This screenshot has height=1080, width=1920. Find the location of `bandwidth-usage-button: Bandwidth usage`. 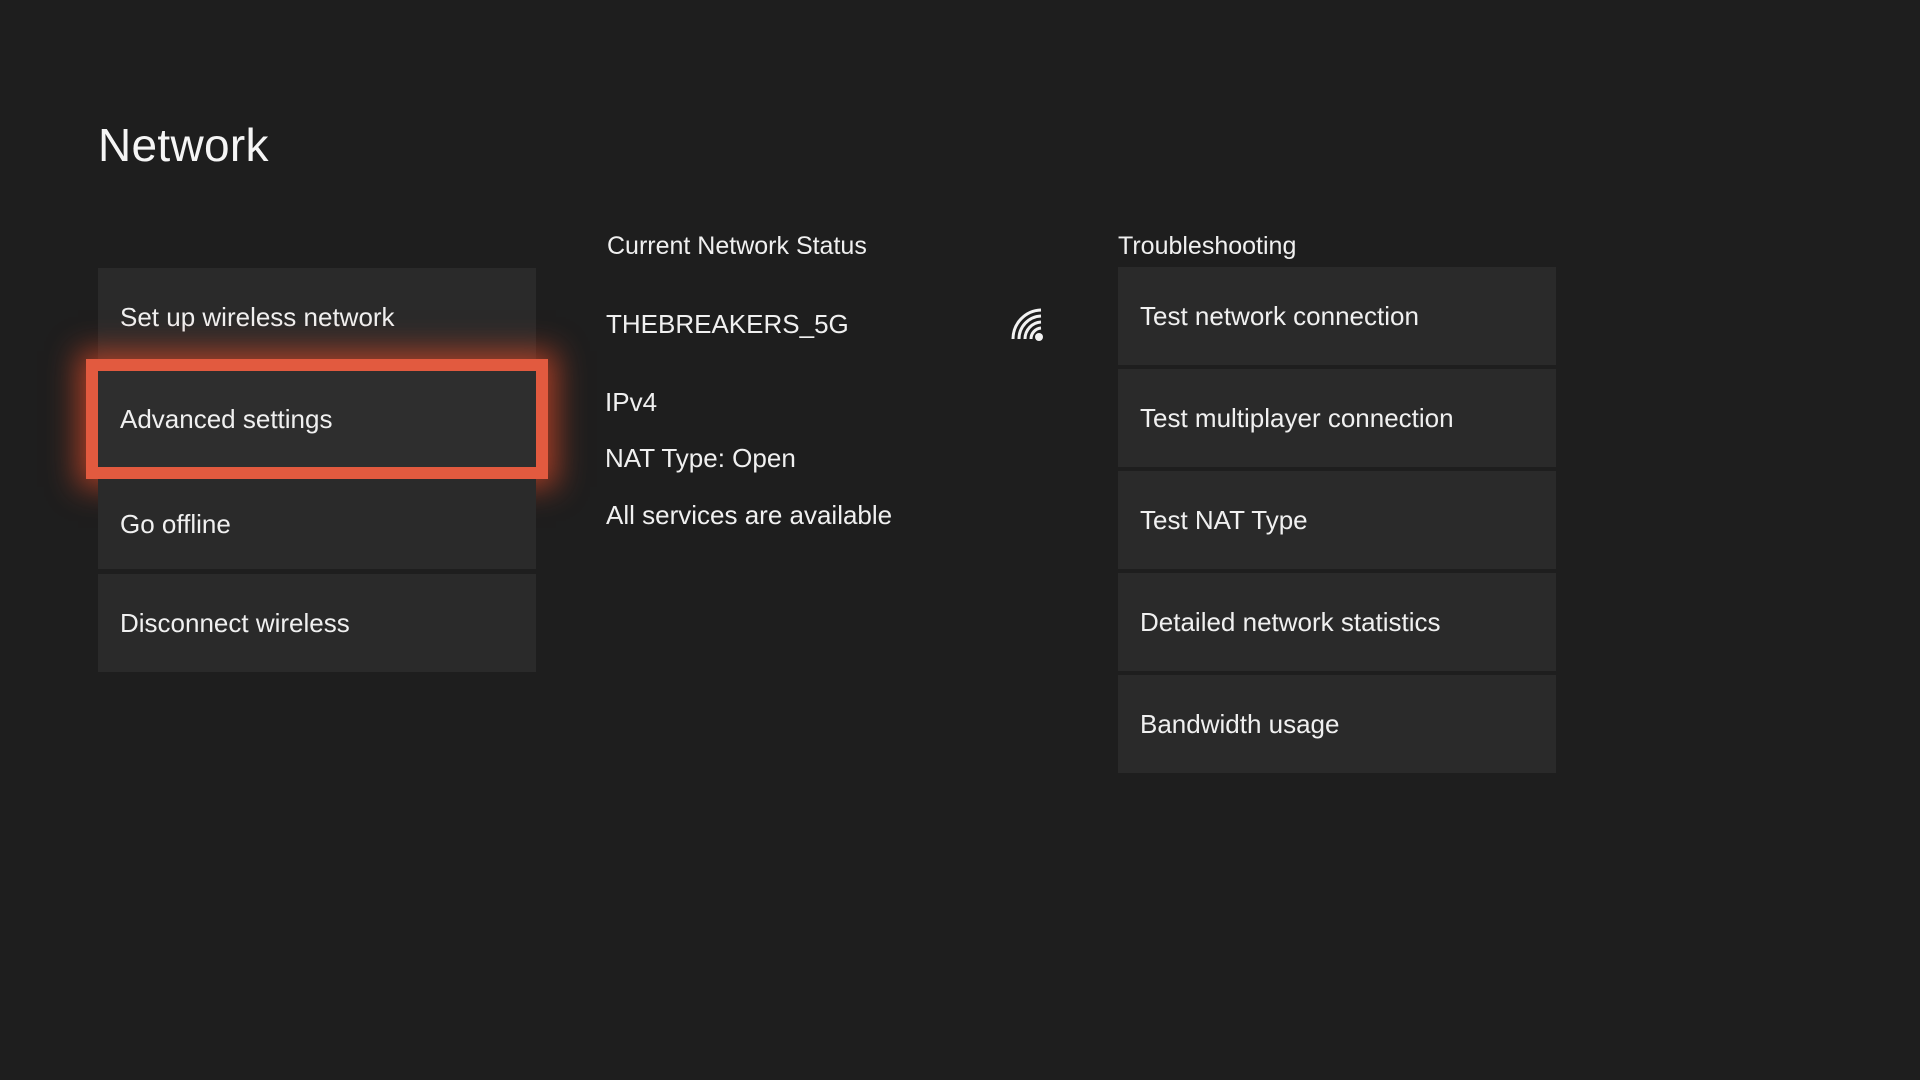

bandwidth-usage-button: Bandwidth usage is located at coordinates (1337, 724).